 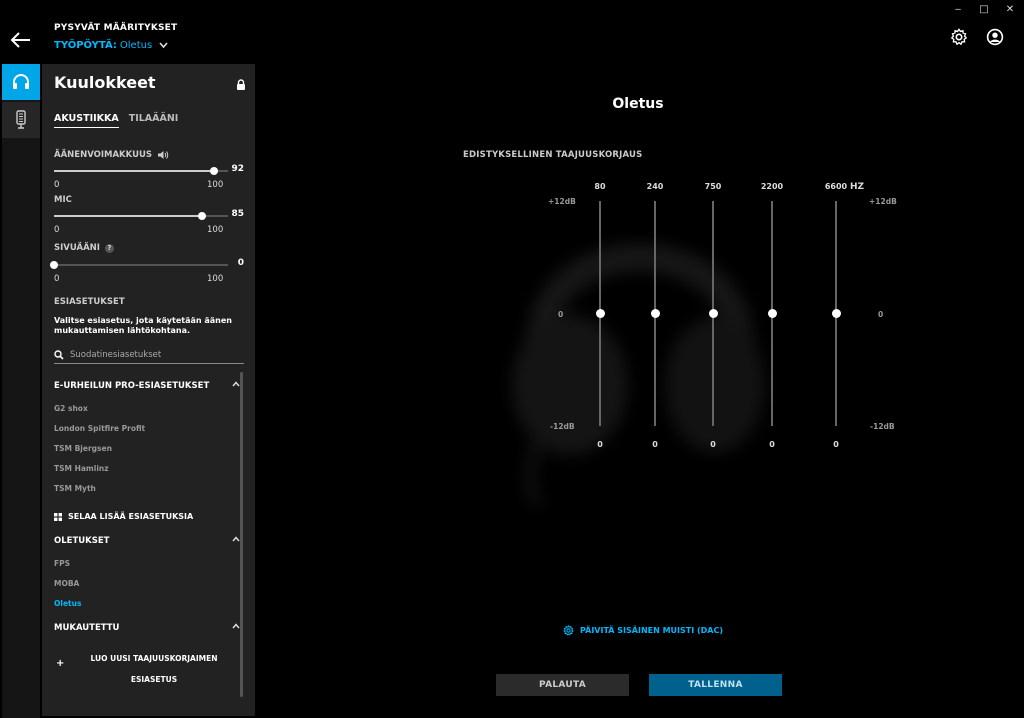 I want to click on sidetone-min: 0, so click(x=57, y=279).